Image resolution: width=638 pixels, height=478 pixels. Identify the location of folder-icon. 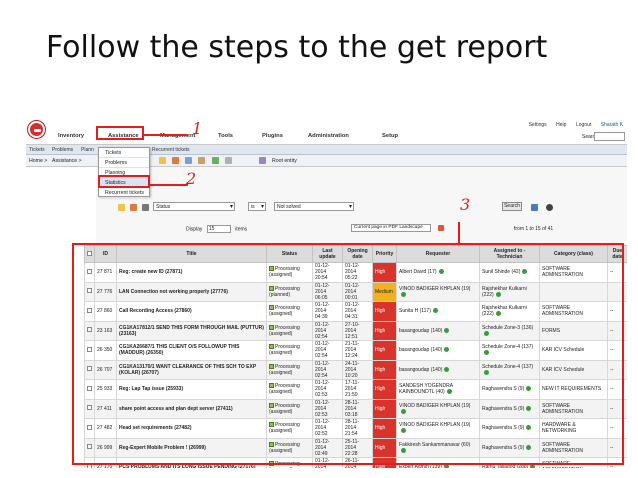
(215, 160).